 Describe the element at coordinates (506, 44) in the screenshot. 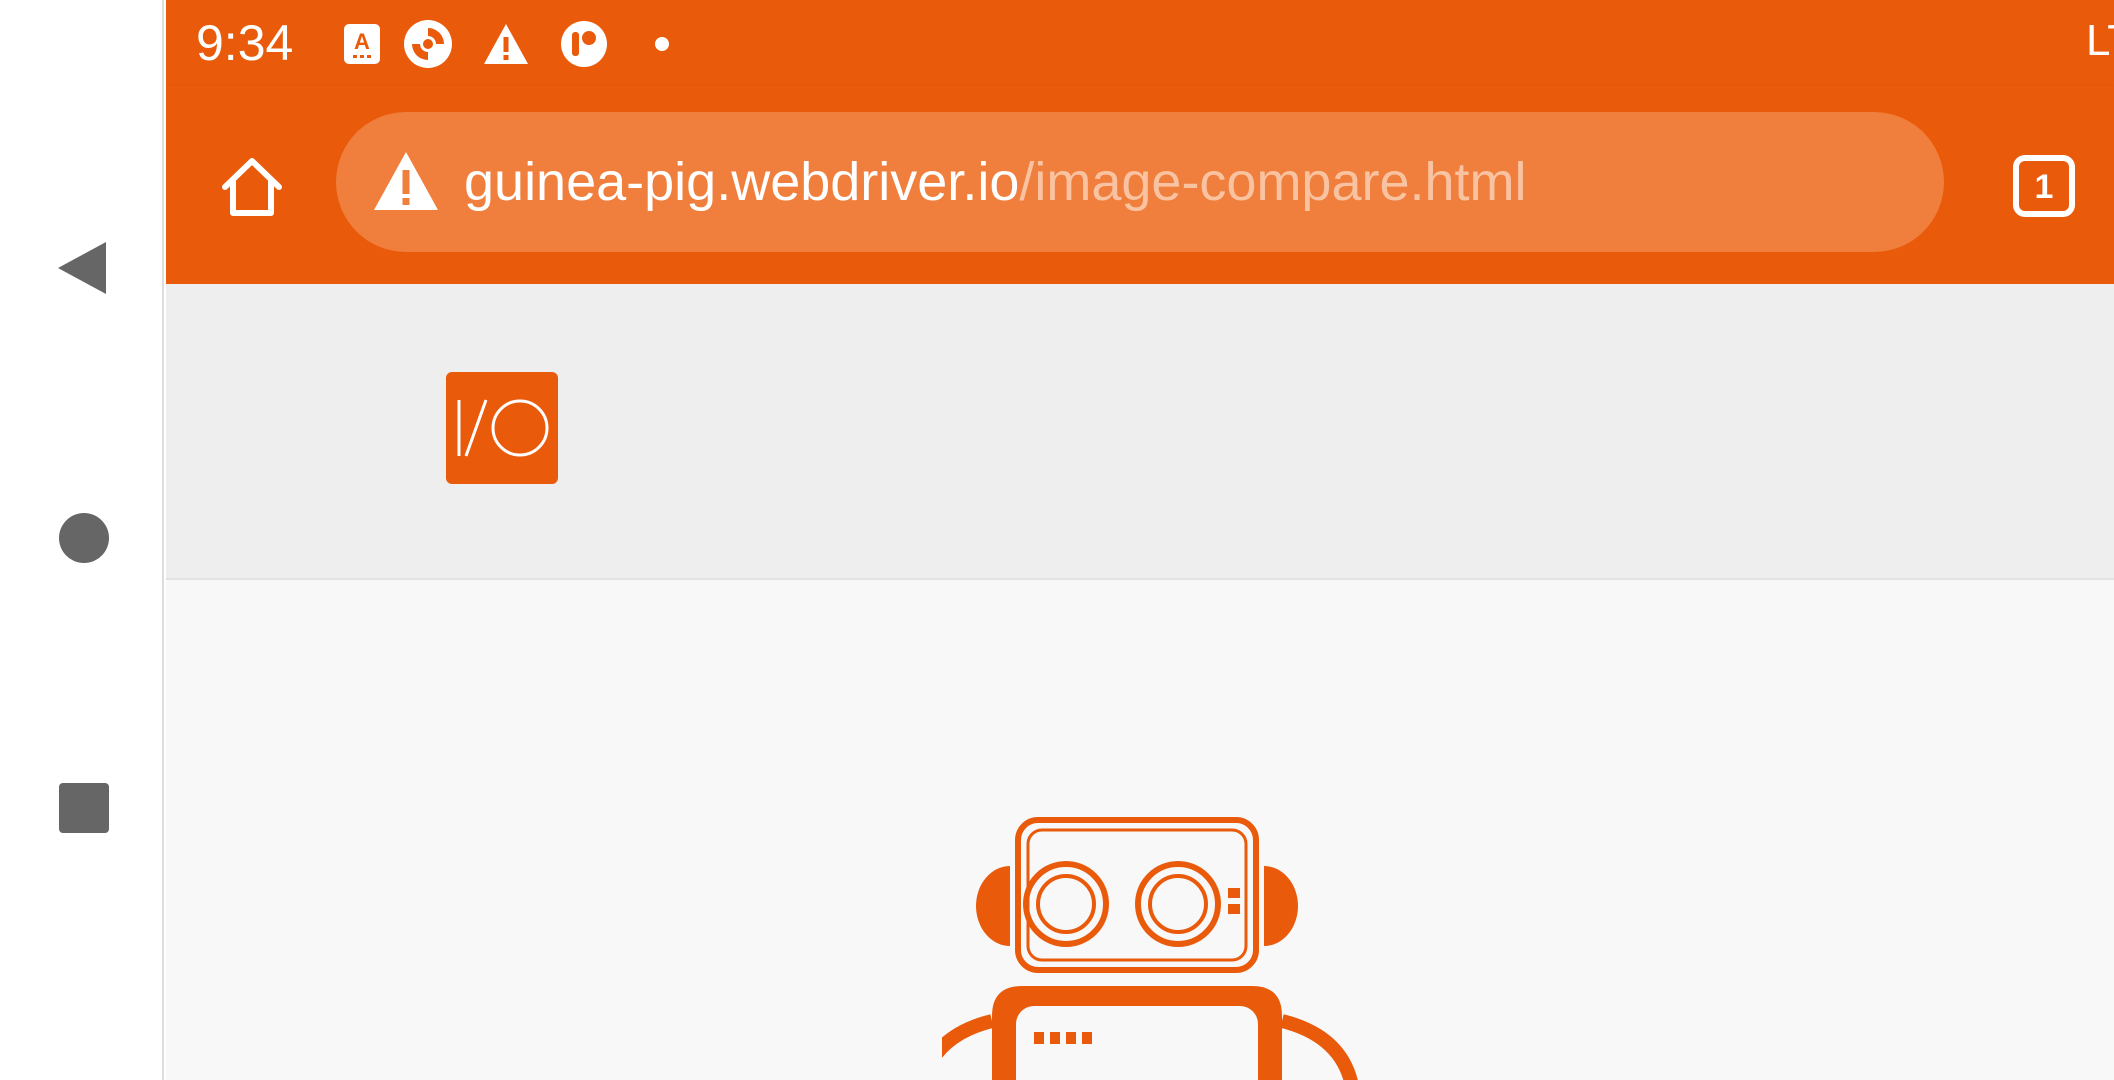

I see `warning-icon` at that location.